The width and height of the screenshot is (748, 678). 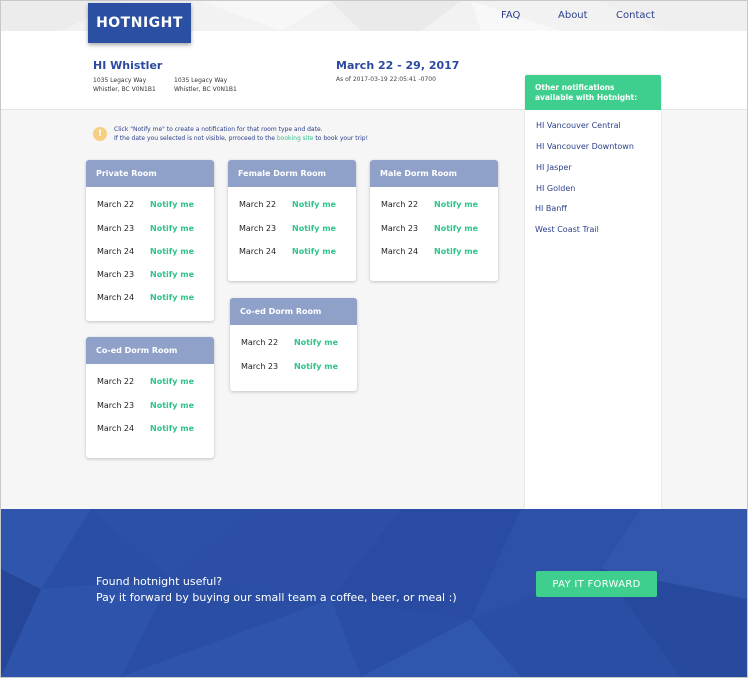 What do you see at coordinates (578, 125) in the screenshot?
I see `sidebar-link-vancouver-central: HI Vancouver Central` at bounding box center [578, 125].